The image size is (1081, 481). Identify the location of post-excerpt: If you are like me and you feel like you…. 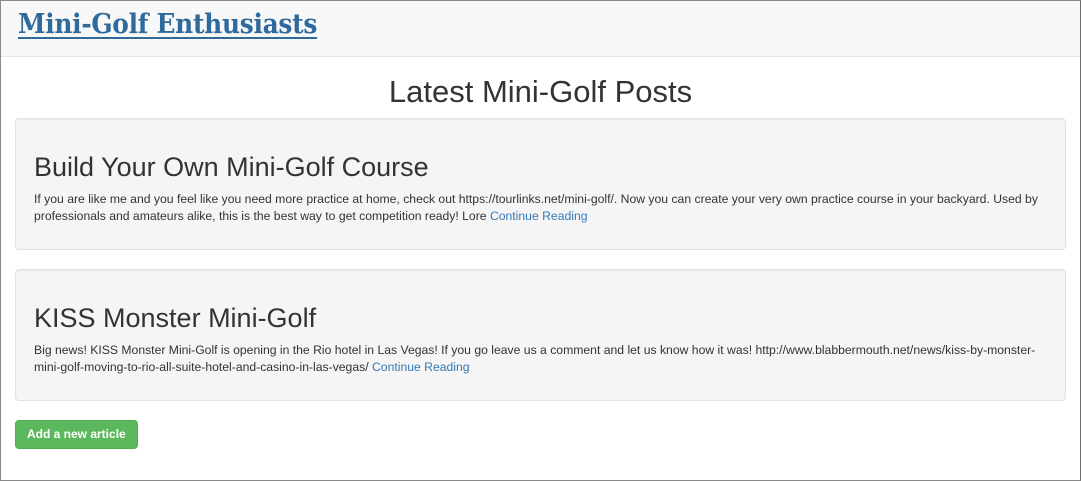
(540, 208).